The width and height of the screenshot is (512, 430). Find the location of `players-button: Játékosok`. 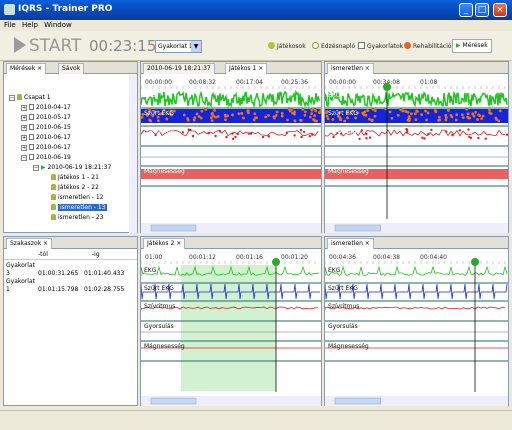

players-button: Játékosok is located at coordinates (287, 46).